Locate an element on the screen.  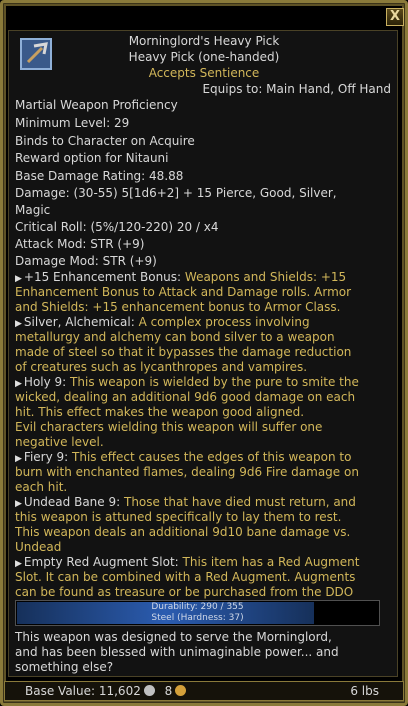
effect-augment-name: Empty Red Augment Slot: is located at coordinates (101, 562).